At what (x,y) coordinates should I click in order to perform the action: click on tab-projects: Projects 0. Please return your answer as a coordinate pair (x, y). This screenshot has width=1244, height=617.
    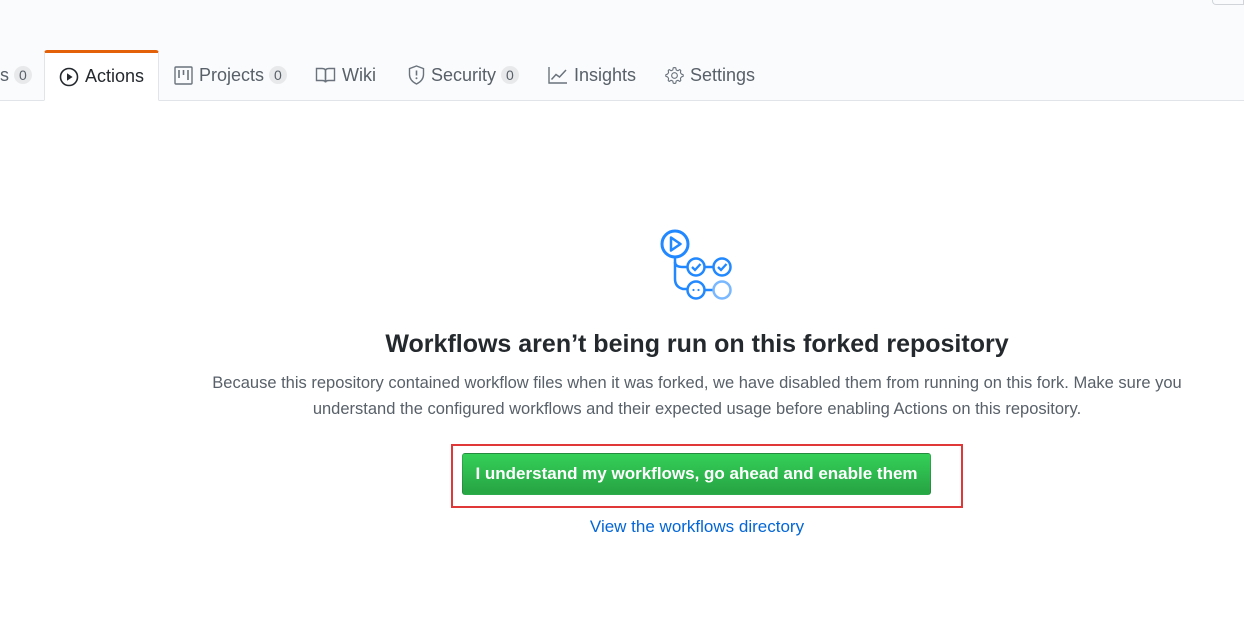
    Looking at the image, I should click on (230, 75).